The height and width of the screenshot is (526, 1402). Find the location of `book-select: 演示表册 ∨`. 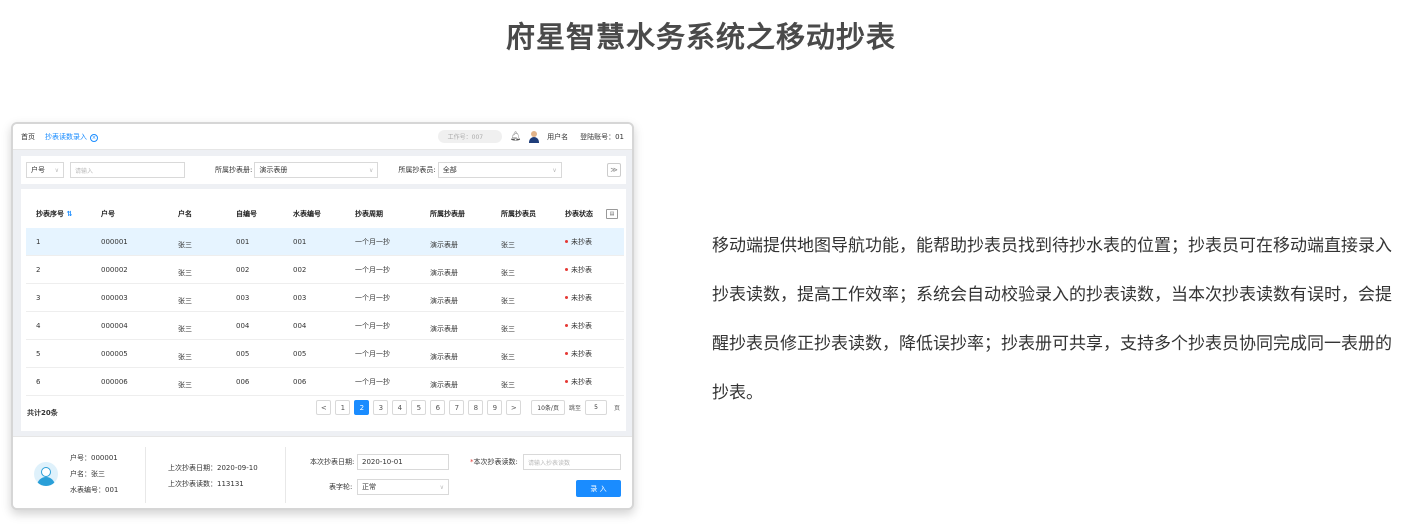

book-select: 演示表册 ∨ is located at coordinates (316, 170).